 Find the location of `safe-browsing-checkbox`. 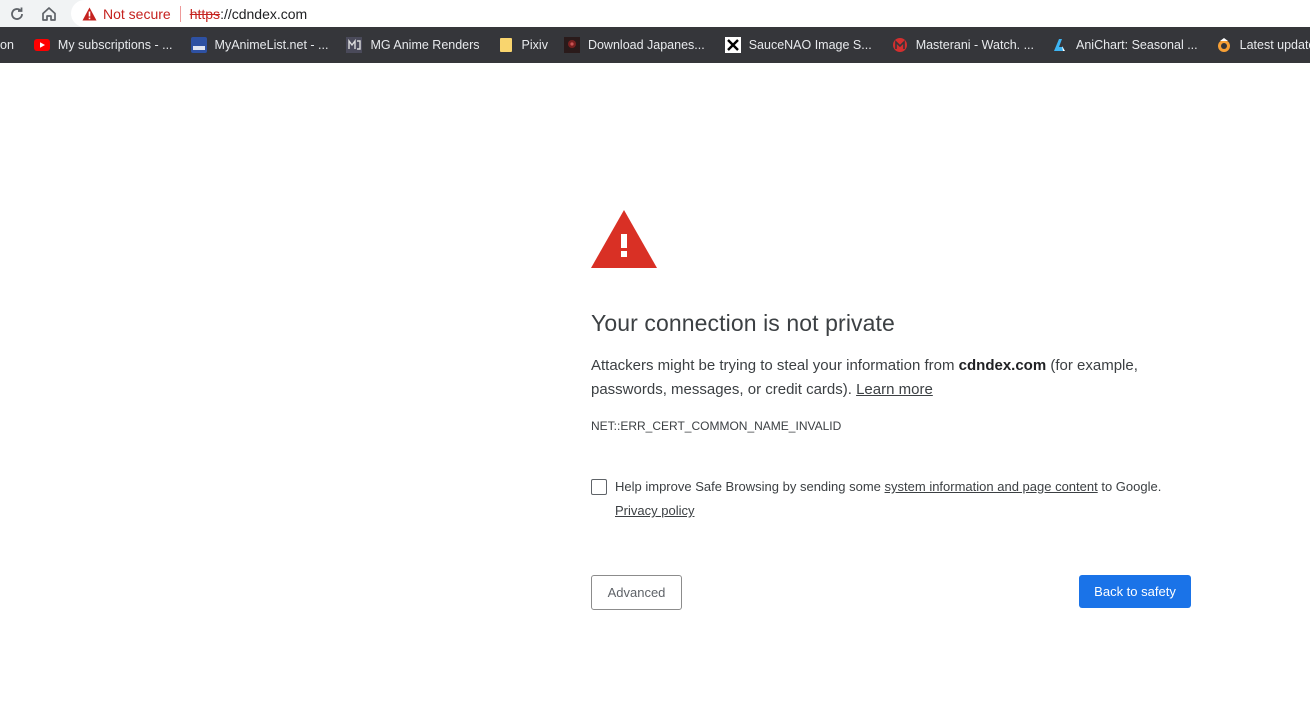

safe-browsing-checkbox is located at coordinates (599, 487).